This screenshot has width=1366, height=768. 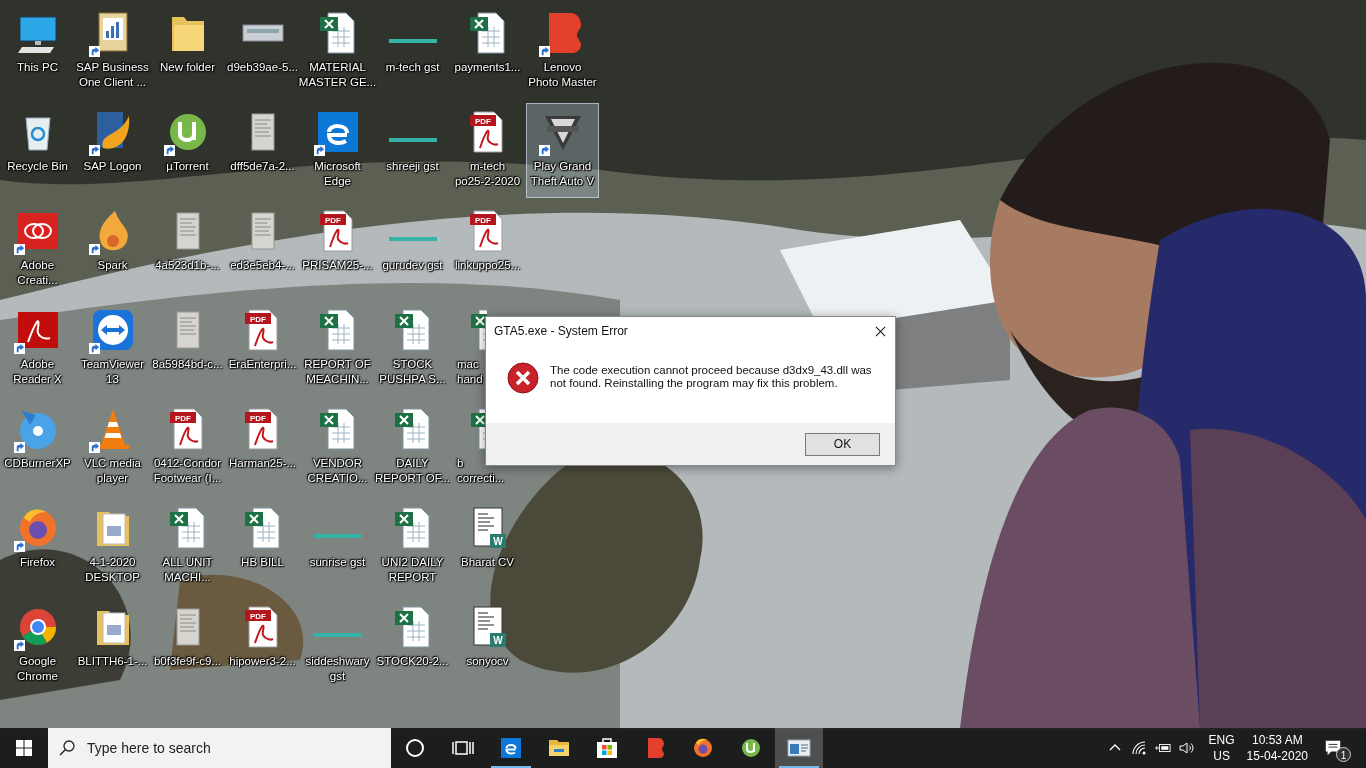 What do you see at coordinates (412, 67) in the screenshot?
I see `icon-label: m-tech gst` at bounding box center [412, 67].